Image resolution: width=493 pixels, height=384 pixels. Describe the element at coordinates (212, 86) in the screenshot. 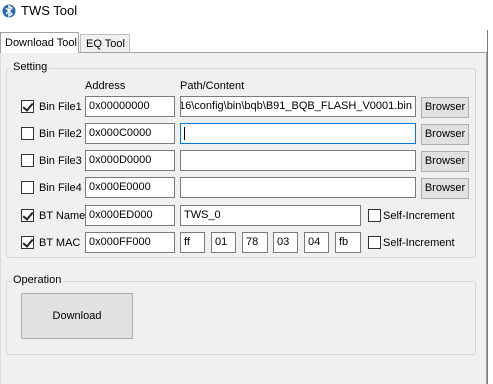

I see `path-column-header: Path/Content` at that location.